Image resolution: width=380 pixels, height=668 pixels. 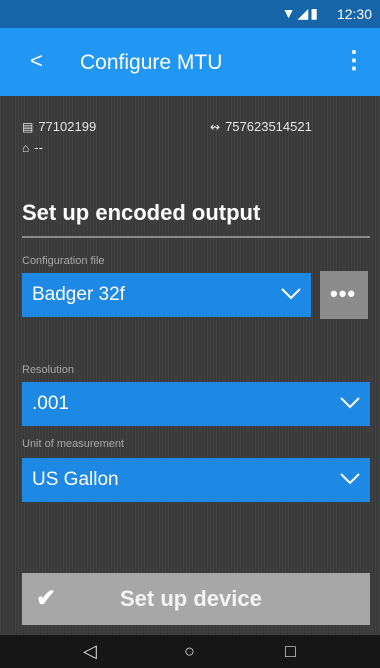 What do you see at coordinates (300, 13) in the screenshot?
I see `signal-wifi-battery-icons: ▼◢▮` at bounding box center [300, 13].